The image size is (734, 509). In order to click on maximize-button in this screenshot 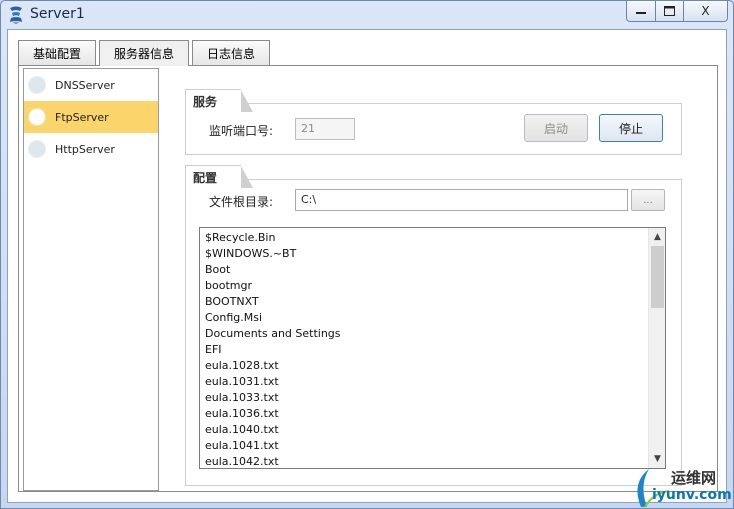, I will do `click(670, 11)`.